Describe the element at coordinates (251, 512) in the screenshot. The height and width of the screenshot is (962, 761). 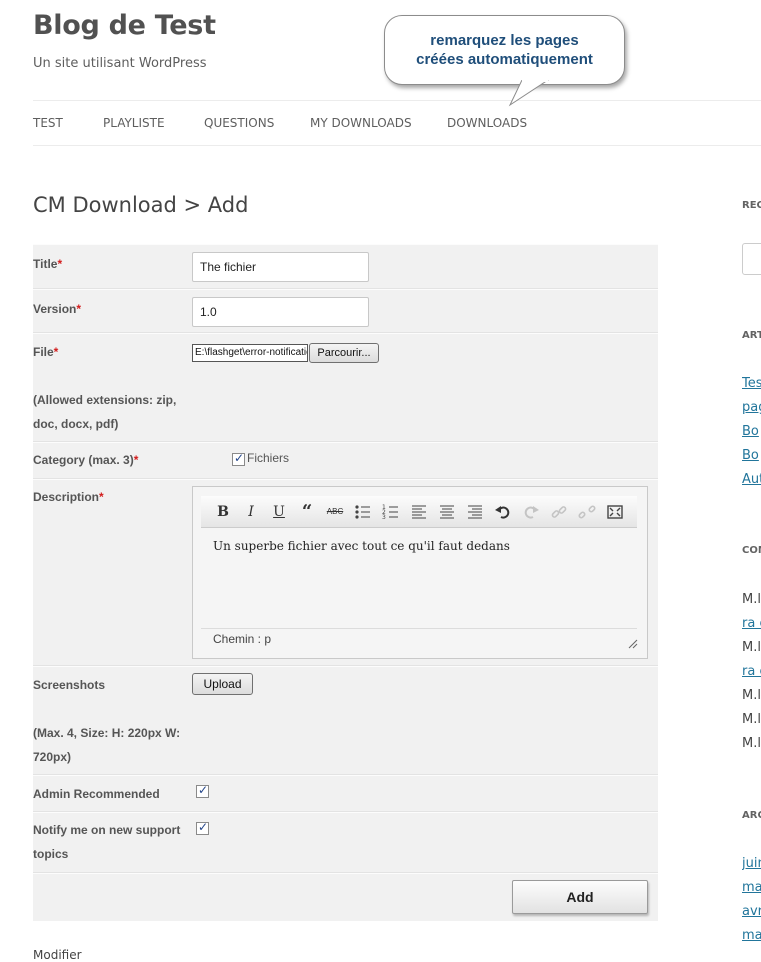
I see `italic-button: I` at that location.